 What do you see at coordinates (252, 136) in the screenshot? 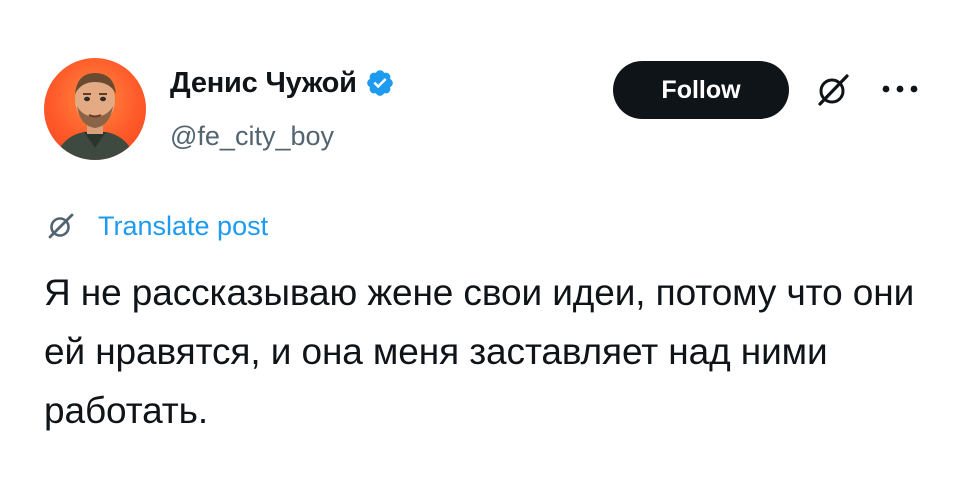
I see `author-handle: @fe_city_boy` at bounding box center [252, 136].